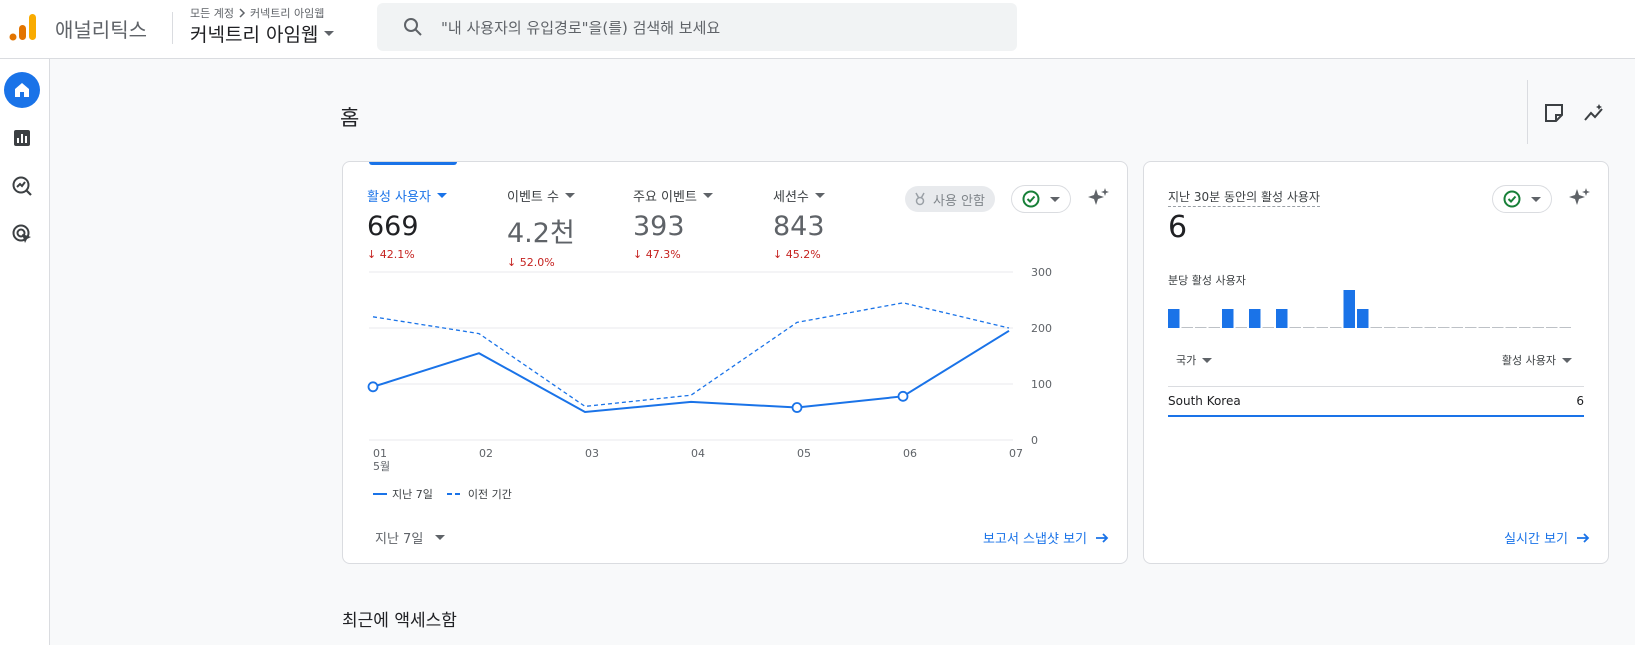 The image size is (1635, 645). Describe the element at coordinates (486, 453) in the screenshot. I see `x-tick-label: 02` at that location.